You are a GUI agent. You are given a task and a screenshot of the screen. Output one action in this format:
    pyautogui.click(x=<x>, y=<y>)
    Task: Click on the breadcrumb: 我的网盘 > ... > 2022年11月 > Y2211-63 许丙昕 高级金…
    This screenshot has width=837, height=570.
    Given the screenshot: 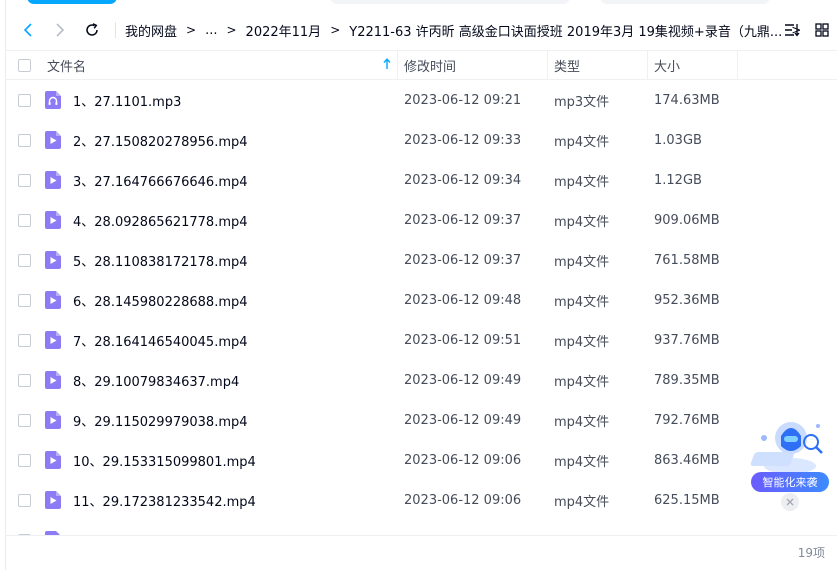 What is the action you would take?
    pyautogui.click(x=467, y=30)
    